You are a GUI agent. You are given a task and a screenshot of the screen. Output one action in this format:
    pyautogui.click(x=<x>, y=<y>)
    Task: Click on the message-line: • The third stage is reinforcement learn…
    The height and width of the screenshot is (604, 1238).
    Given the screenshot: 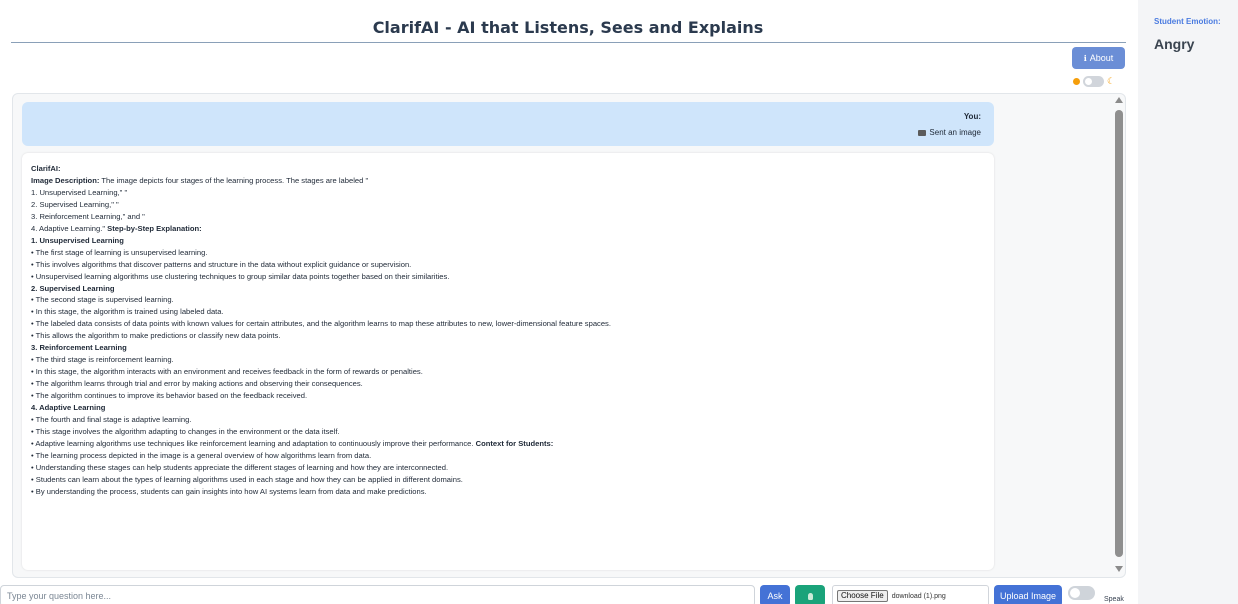 What is the action you would take?
    pyautogui.click(x=508, y=360)
    